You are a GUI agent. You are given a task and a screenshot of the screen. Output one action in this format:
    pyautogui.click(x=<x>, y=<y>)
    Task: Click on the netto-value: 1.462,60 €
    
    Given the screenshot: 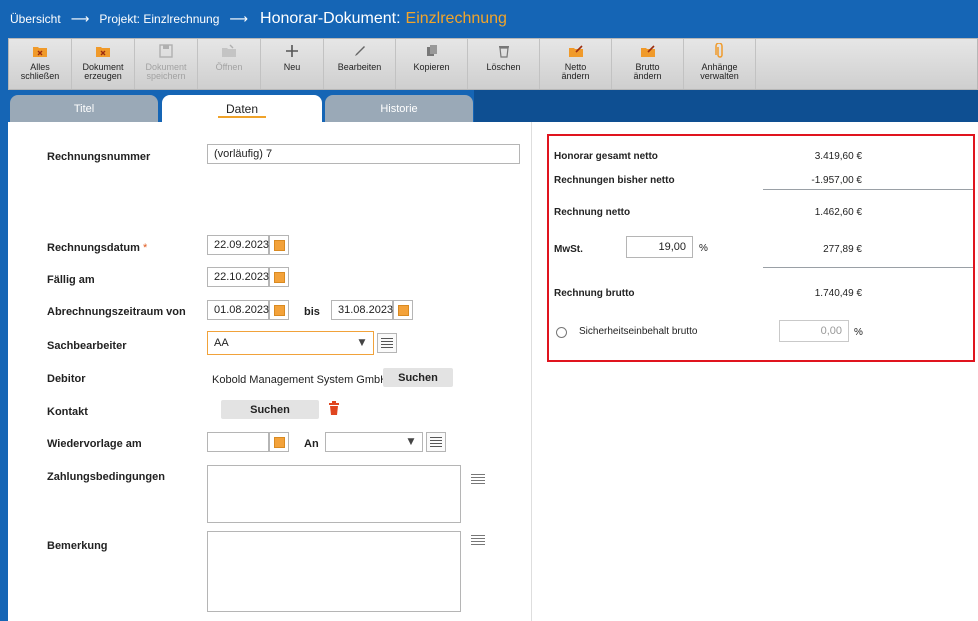 What is the action you would take?
    pyautogui.click(x=838, y=212)
    